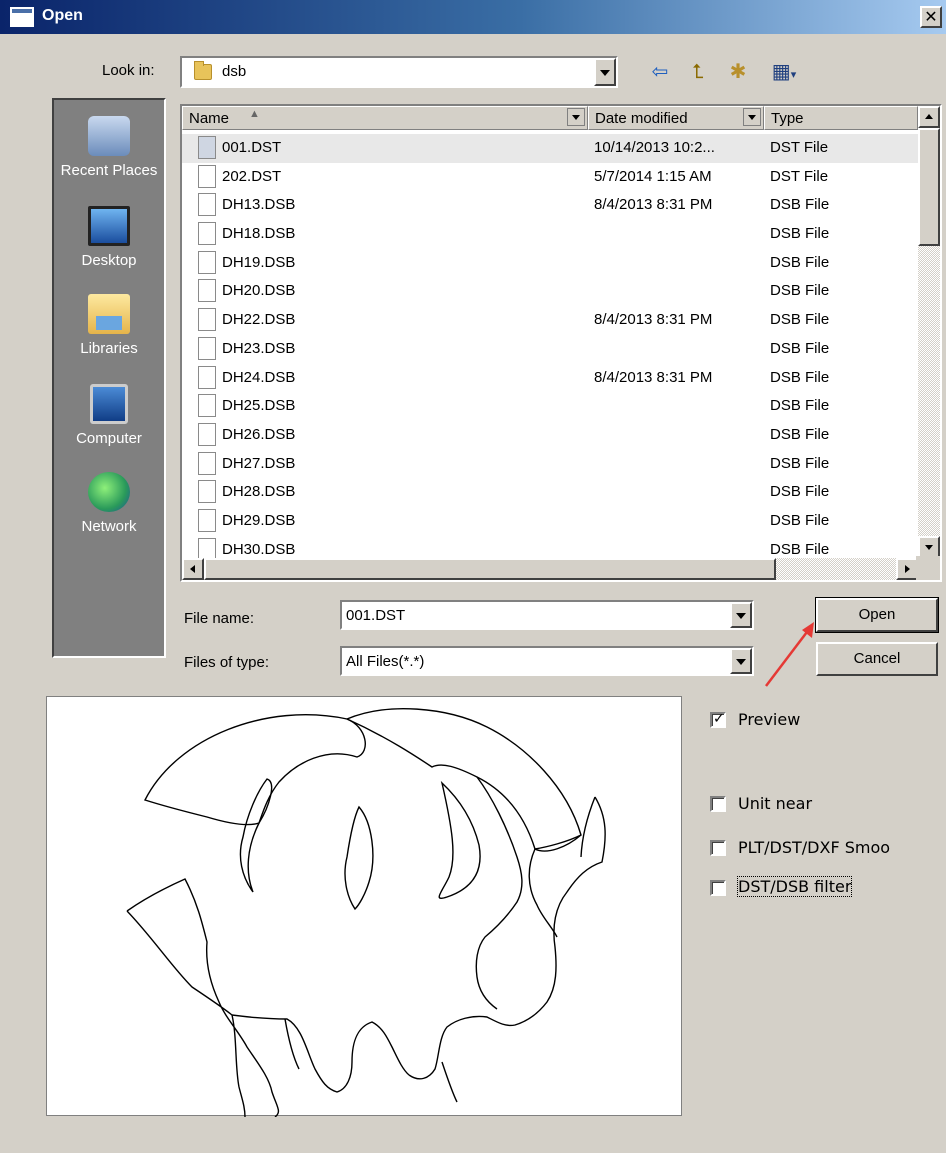 Image resolution: width=946 pixels, height=1153 pixels. What do you see at coordinates (547, 615) in the screenshot?
I see `filename-combo: 001.DST` at bounding box center [547, 615].